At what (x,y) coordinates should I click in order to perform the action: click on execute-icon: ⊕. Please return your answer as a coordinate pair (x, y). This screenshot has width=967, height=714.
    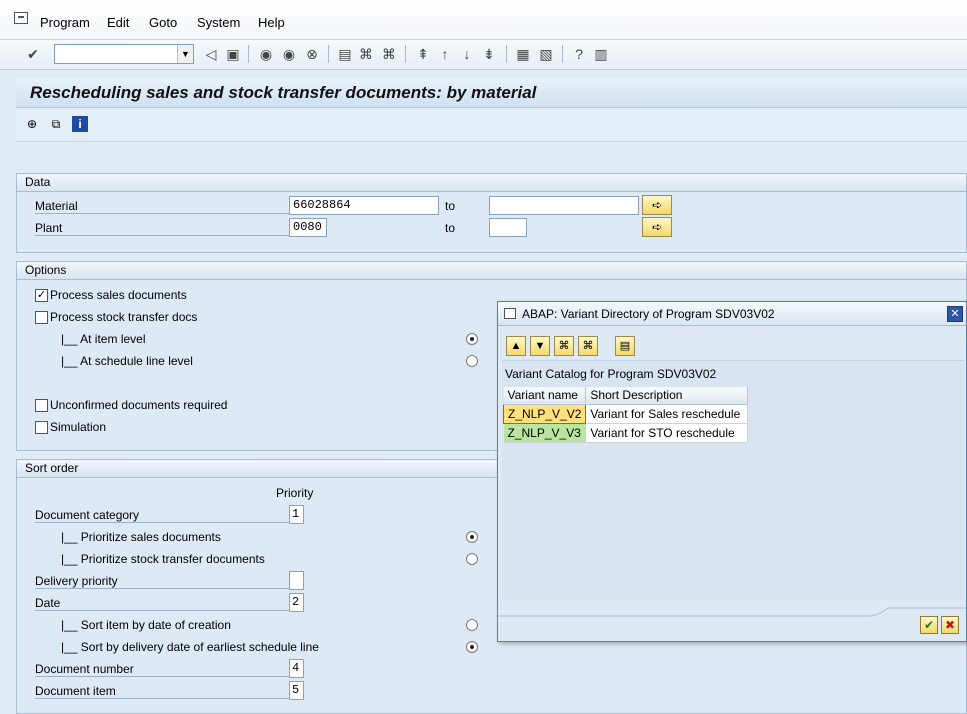
    Looking at the image, I should click on (32, 124).